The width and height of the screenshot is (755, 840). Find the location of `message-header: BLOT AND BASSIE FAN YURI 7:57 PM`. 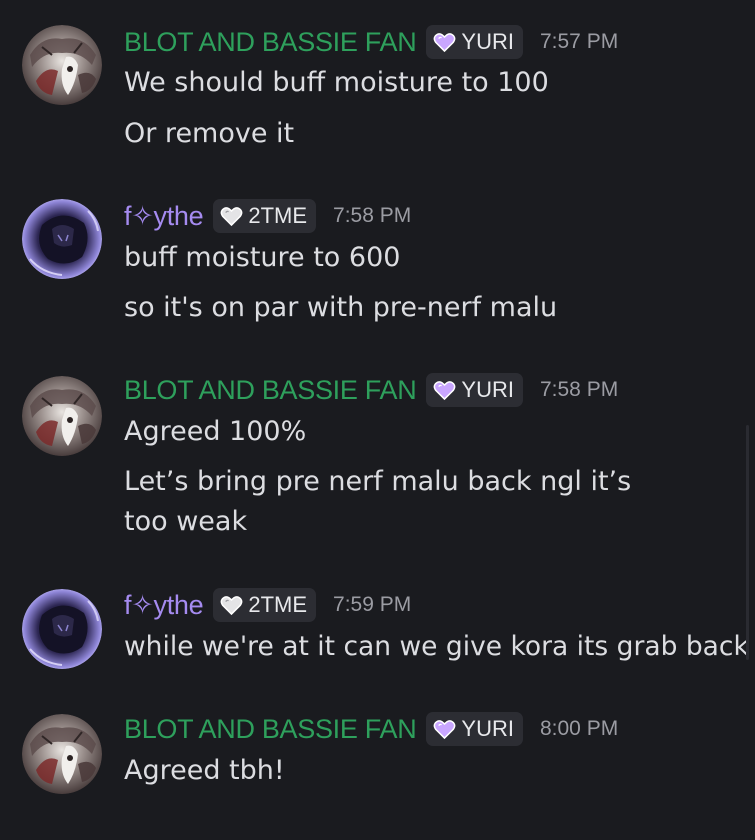

message-header: BLOT AND BASSIE FAN YURI 7:57 PM is located at coordinates (371, 42).